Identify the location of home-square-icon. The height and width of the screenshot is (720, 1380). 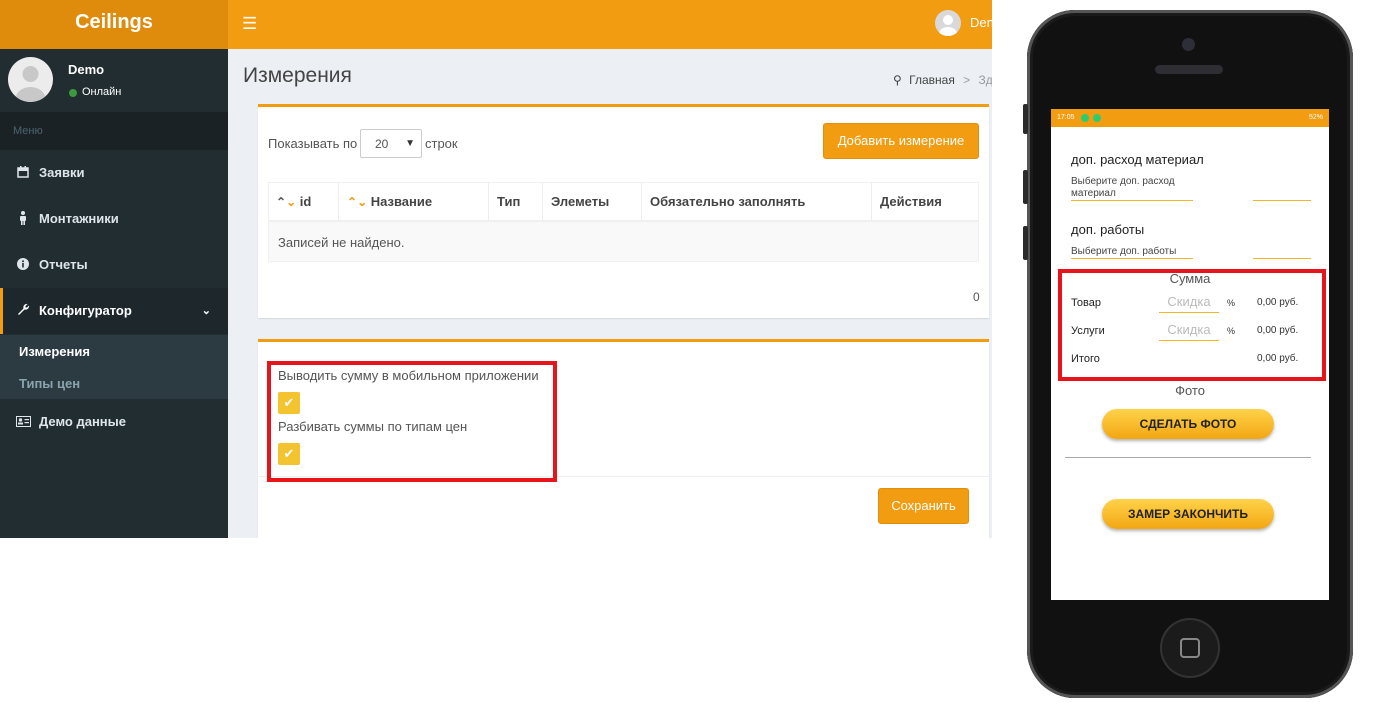
(1190, 648).